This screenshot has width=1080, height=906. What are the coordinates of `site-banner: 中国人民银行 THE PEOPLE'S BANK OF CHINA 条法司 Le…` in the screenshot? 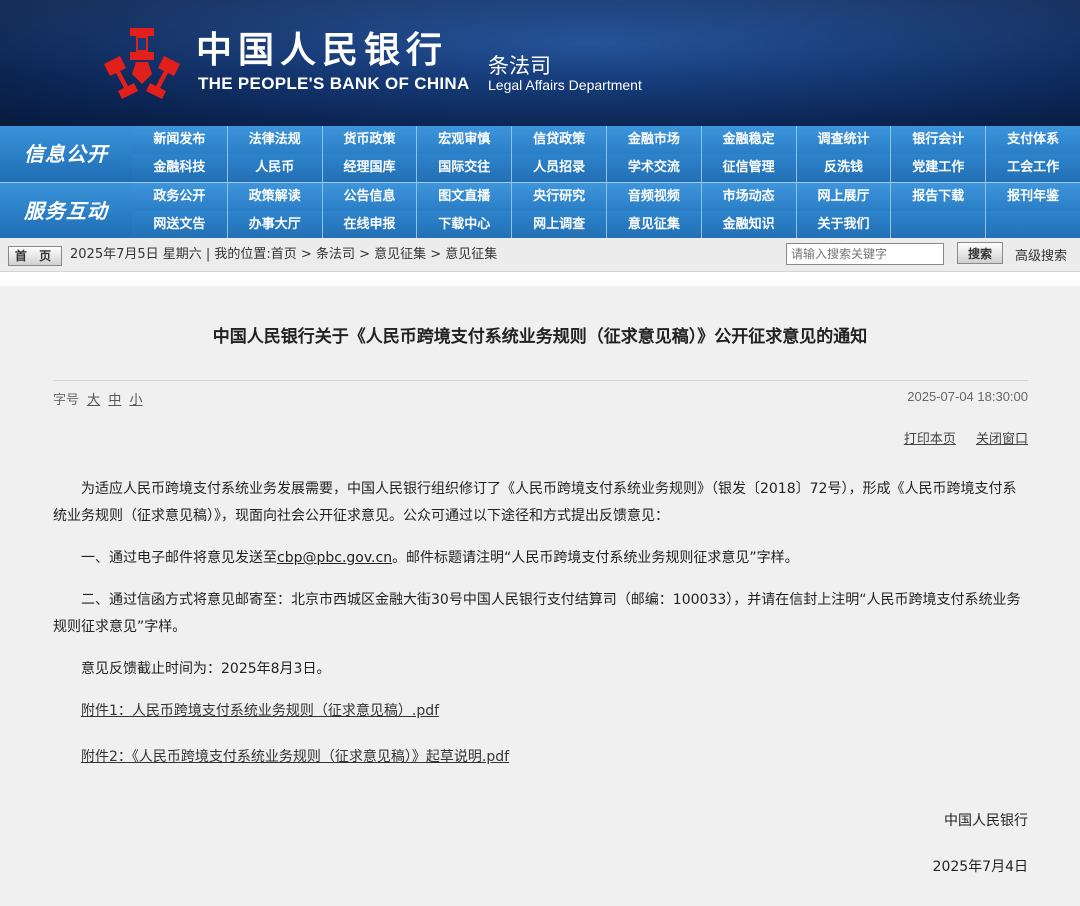 It's located at (540, 63).